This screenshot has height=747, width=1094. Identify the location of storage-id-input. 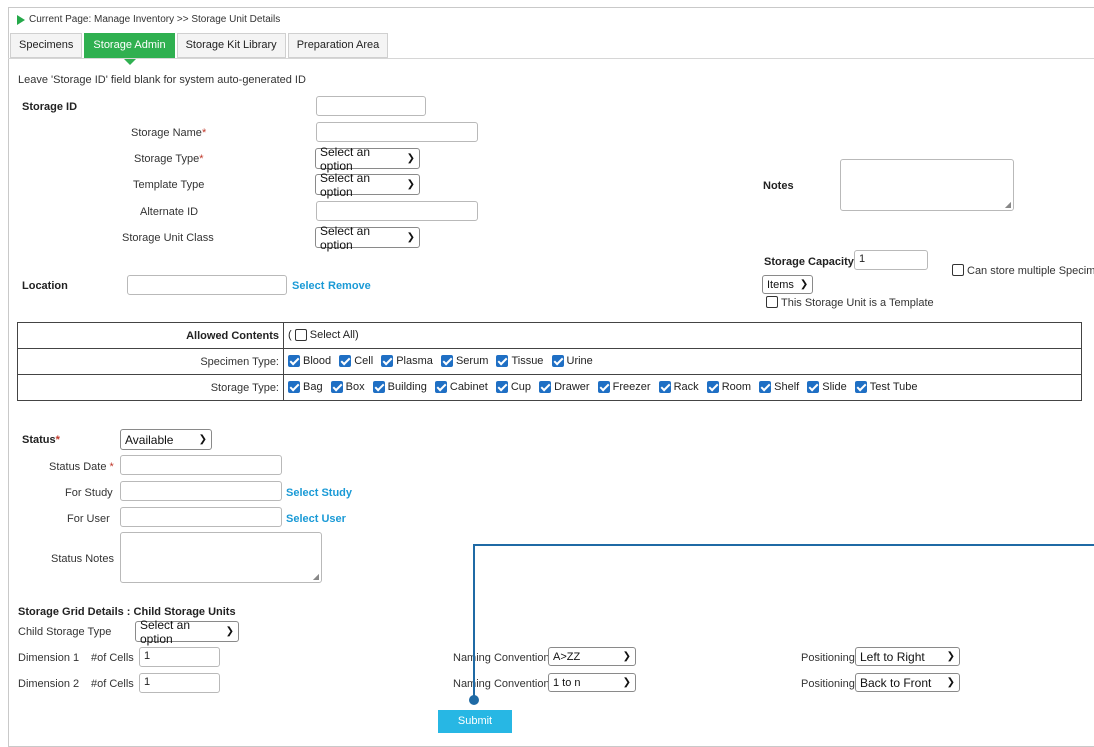
(371, 106).